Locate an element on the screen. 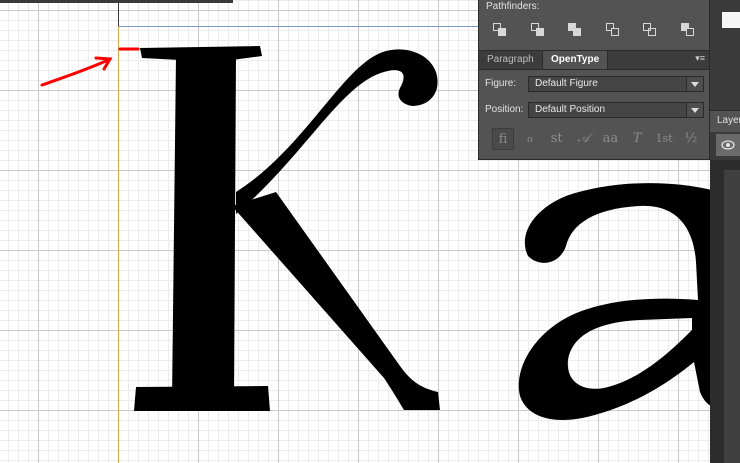 This screenshot has width=740, height=463. layers-scrollbar-thumb is located at coordinates (732, 316).